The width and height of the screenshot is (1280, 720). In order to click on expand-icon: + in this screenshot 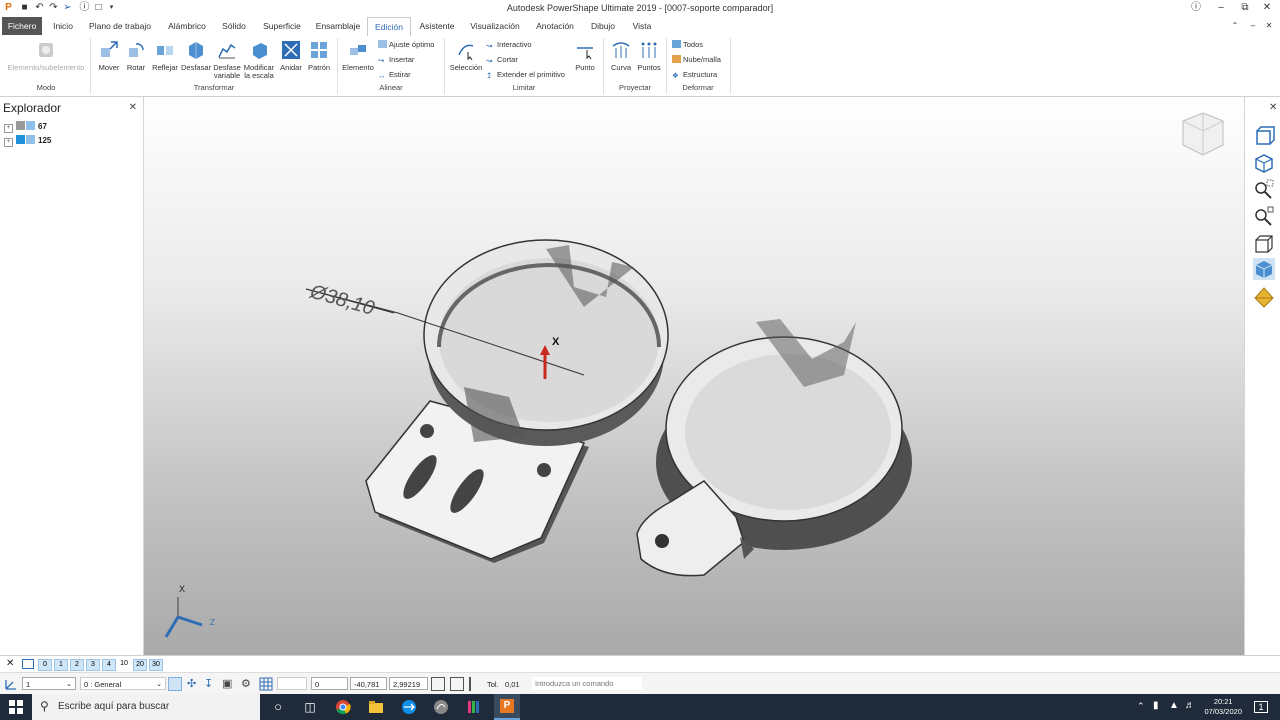, I will do `click(8, 128)`.